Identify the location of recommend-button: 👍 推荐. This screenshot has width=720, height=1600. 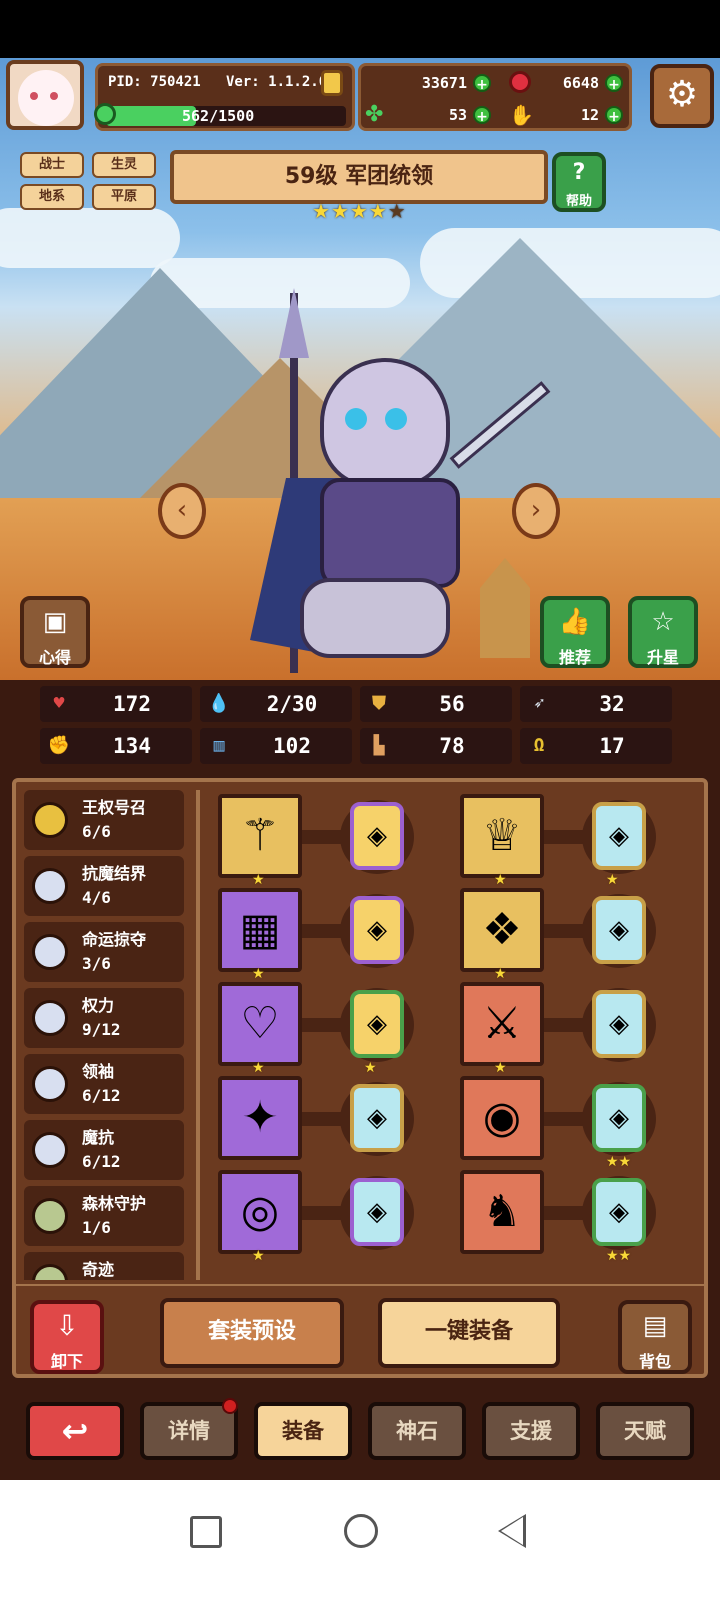
(575, 632).